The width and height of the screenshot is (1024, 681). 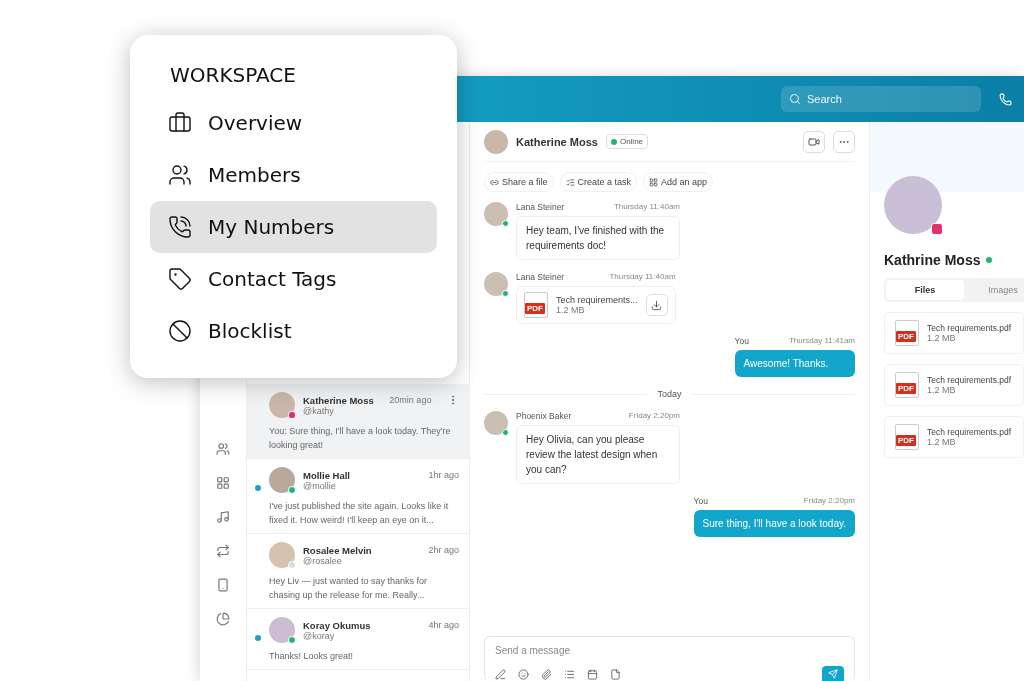 What do you see at coordinates (180, 331) in the screenshot?
I see `block-icon` at bounding box center [180, 331].